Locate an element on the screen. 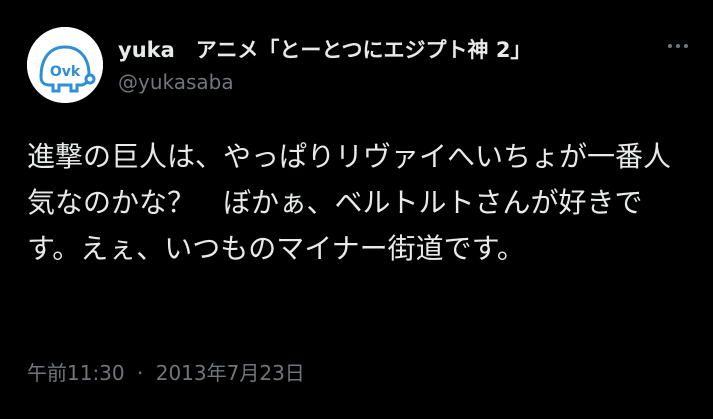 This screenshot has height=419, width=713. user-handle: @yukasaba is located at coordinates (176, 82).